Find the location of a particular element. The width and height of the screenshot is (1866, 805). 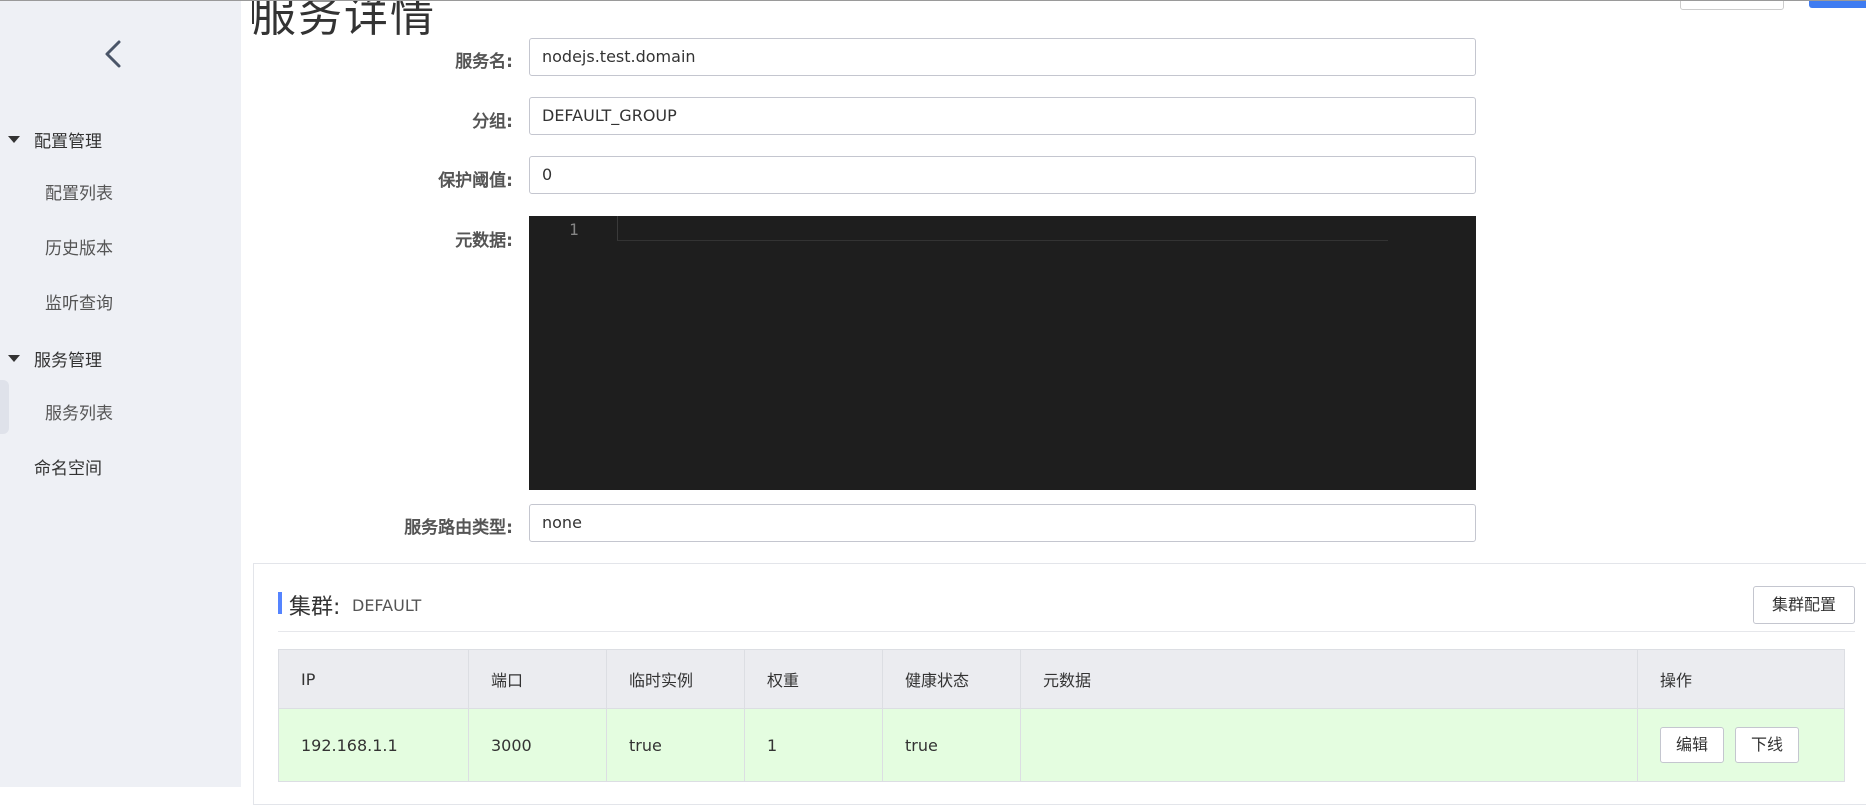

selector-type-field: none is located at coordinates (1002, 523).